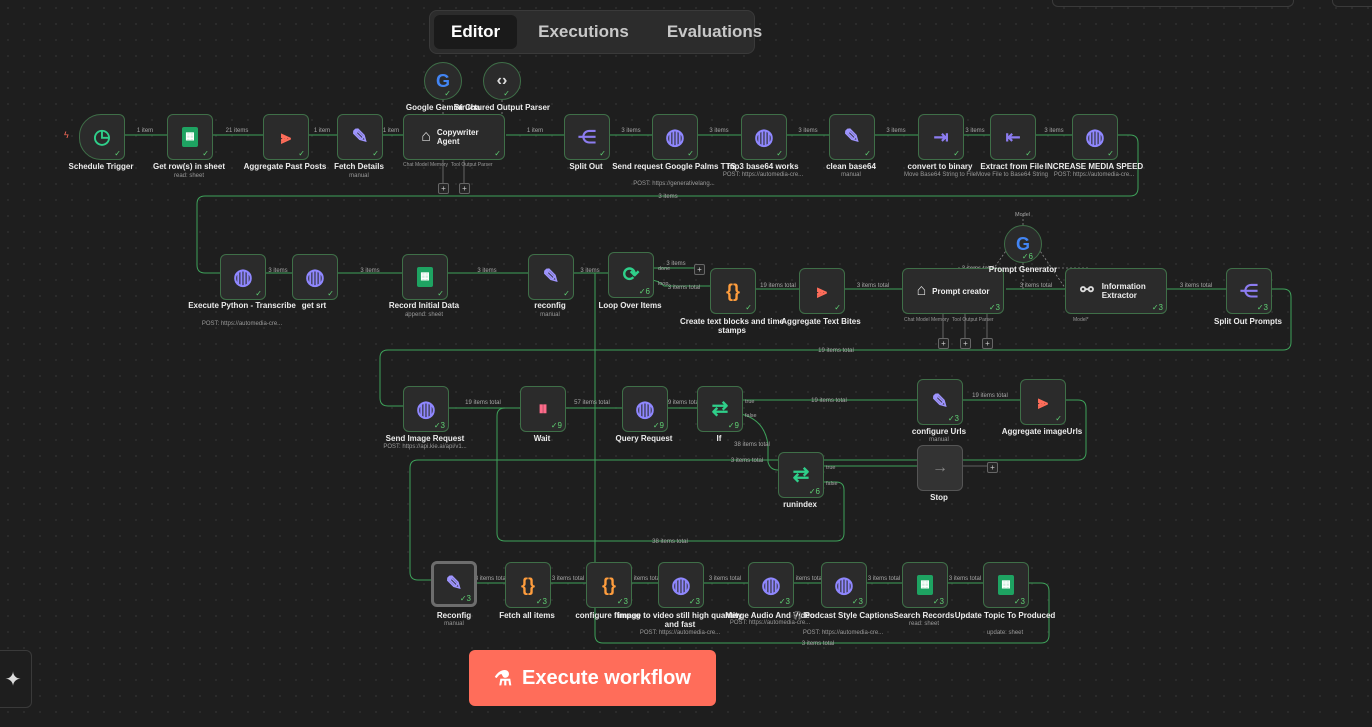  Describe the element at coordinates (852, 137) in the screenshot. I see `node-clean-base64: ✎ ✓` at that location.